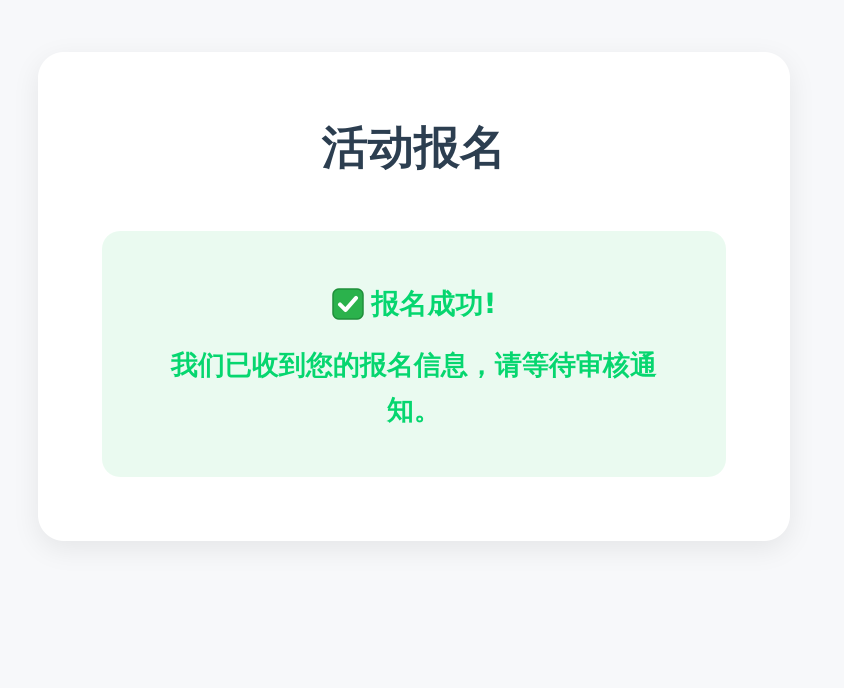  I want to click on success-heading: 报名成功!, so click(434, 304).